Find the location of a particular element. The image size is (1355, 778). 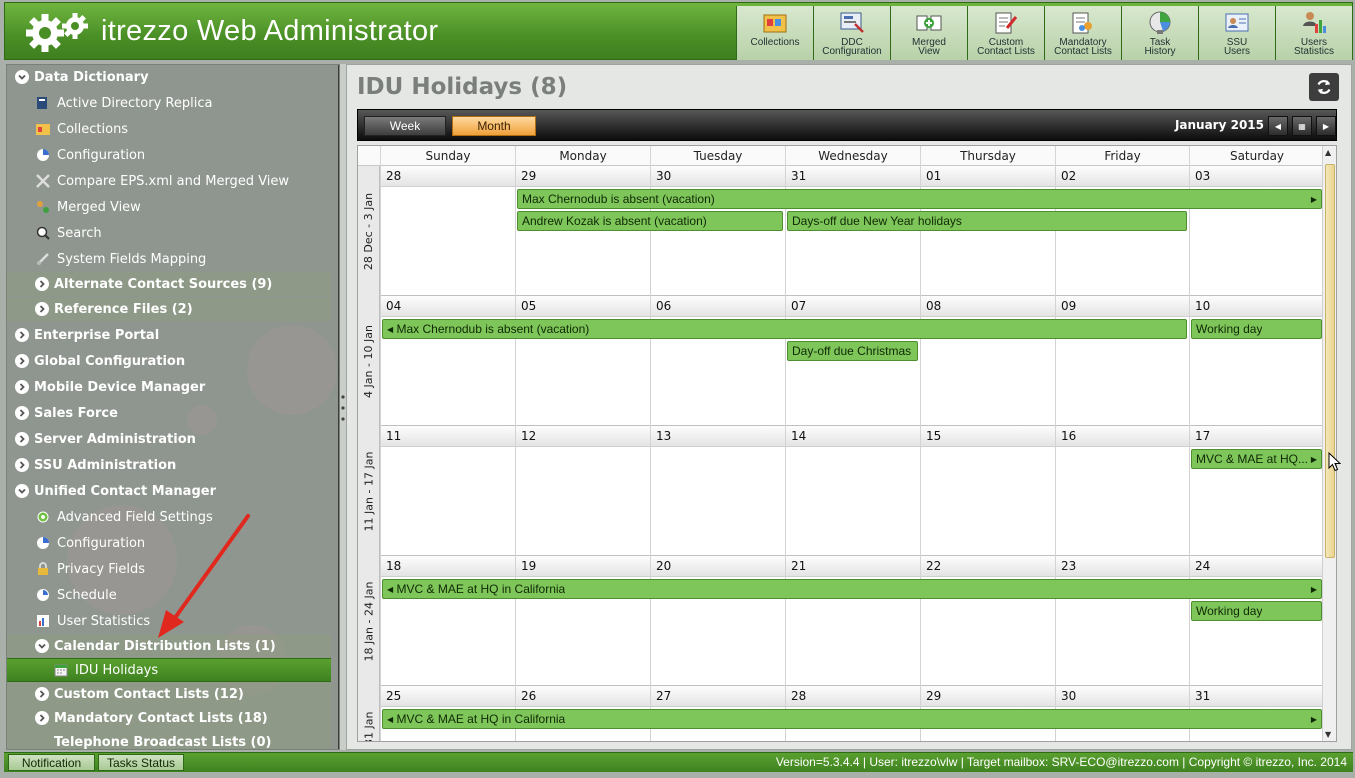

toolbar-ssu-users-button: SSU Users is located at coordinates (1236, 33).